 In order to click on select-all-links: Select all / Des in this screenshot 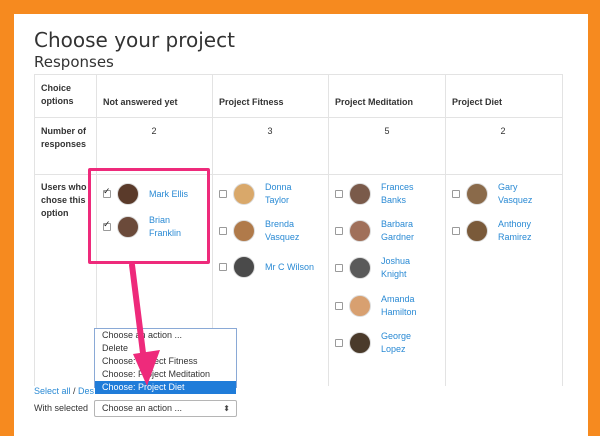, I will do `click(64, 391)`.